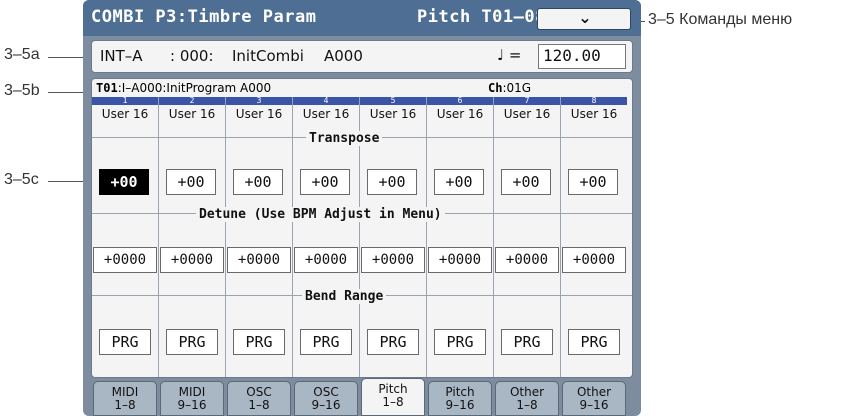 This screenshot has height=416, width=853. I want to click on timbre-program: :I–A000:InitProgram A000, so click(194, 88).